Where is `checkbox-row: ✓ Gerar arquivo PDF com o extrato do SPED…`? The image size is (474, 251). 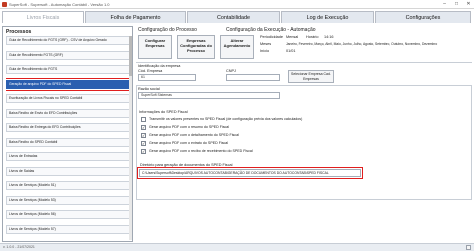 checkbox-row: ✓ Gerar arquivo PDF com o extrato do SPED… is located at coordinates (184, 143).